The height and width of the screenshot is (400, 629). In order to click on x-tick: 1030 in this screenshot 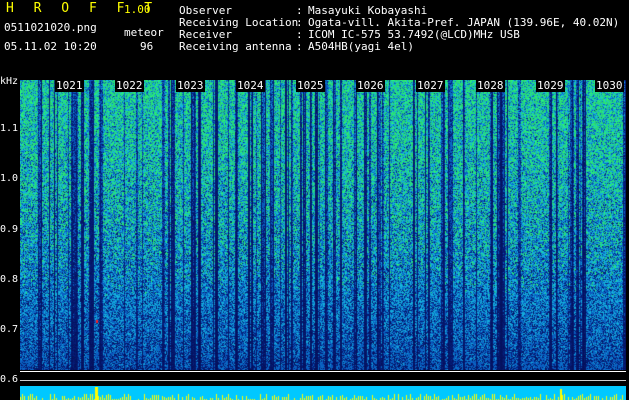, I will do `click(609, 85)`.